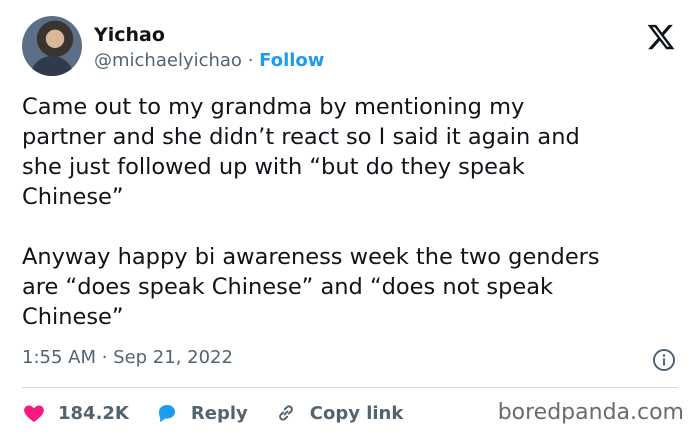  Describe the element at coordinates (350, 47) in the screenshot. I see `tweet-header: Yichao @michaelyichao · Follow` at that location.